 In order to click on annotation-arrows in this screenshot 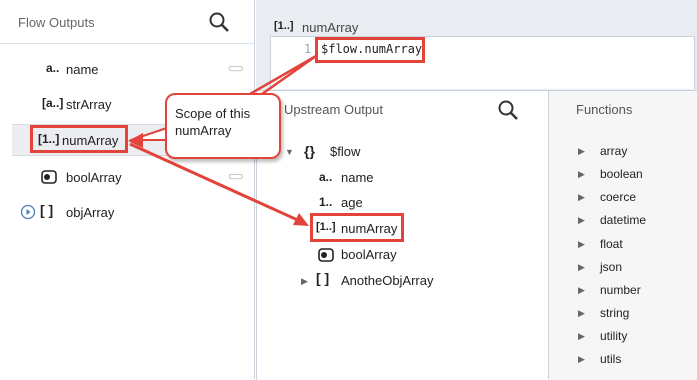, I will do `click(222, 140)`.